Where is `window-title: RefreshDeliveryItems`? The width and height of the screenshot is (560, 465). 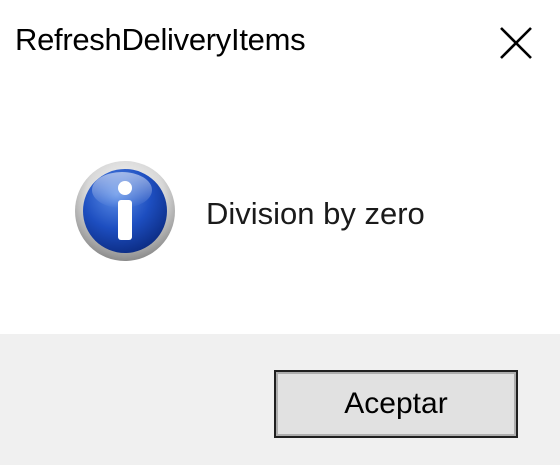 window-title: RefreshDeliveryItems is located at coordinates (160, 39).